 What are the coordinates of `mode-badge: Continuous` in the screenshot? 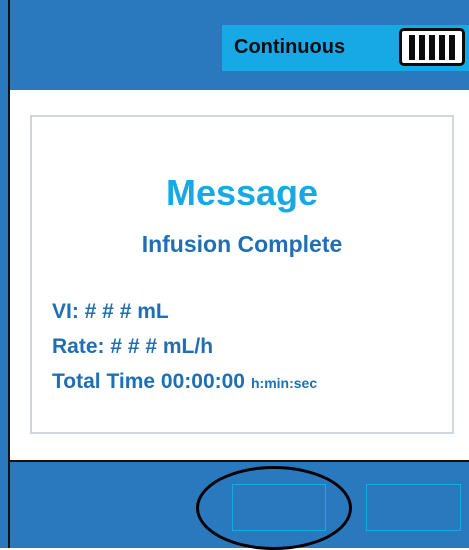 It's located at (345, 48).